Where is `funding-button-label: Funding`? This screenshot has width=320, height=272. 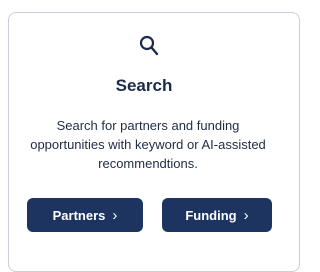
funding-button-label: Funding is located at coordinates (211, 215).